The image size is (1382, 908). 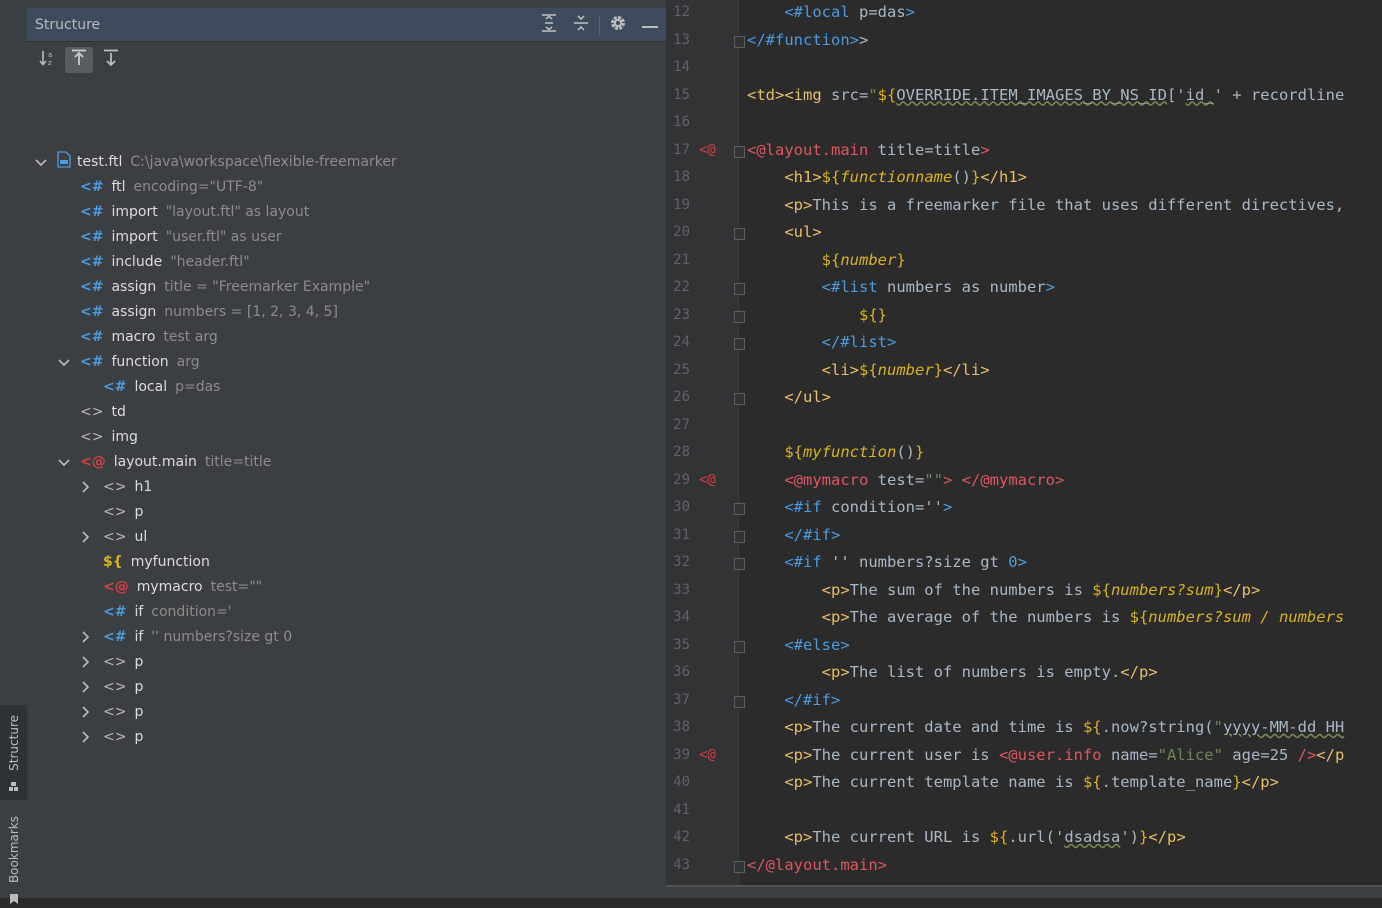 What do you see at coordinates (901, 287) in the screenshot?
I see `code-line: <#list numbers as number>` at bounding box center [901, 287].